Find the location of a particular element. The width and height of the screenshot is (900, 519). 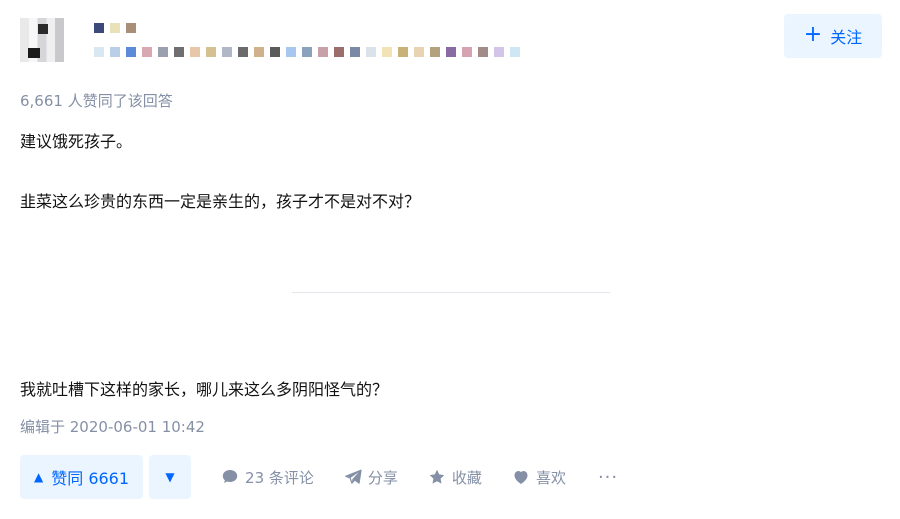

follow-button: + 关注 is located at coordinates (833, 36).